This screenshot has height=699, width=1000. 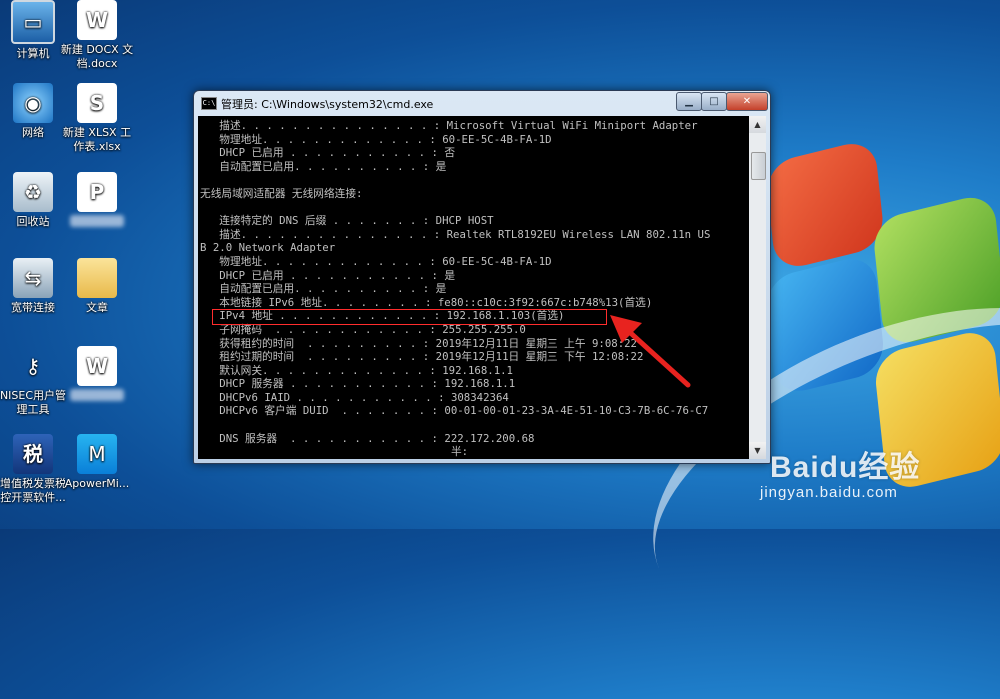 What do you see at coordinates (33, 22) in the screenshot?
I see `computer-icon: ▭` at bounding box center [33, 22].